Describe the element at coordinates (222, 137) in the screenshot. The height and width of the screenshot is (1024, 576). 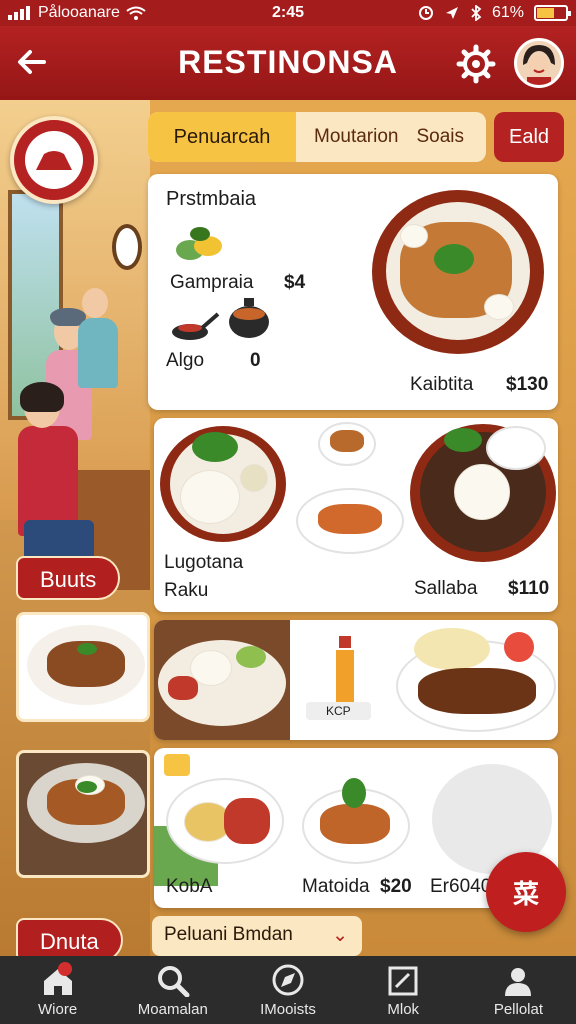
I see `tab-penuarcah: Penuarcah` at that location.